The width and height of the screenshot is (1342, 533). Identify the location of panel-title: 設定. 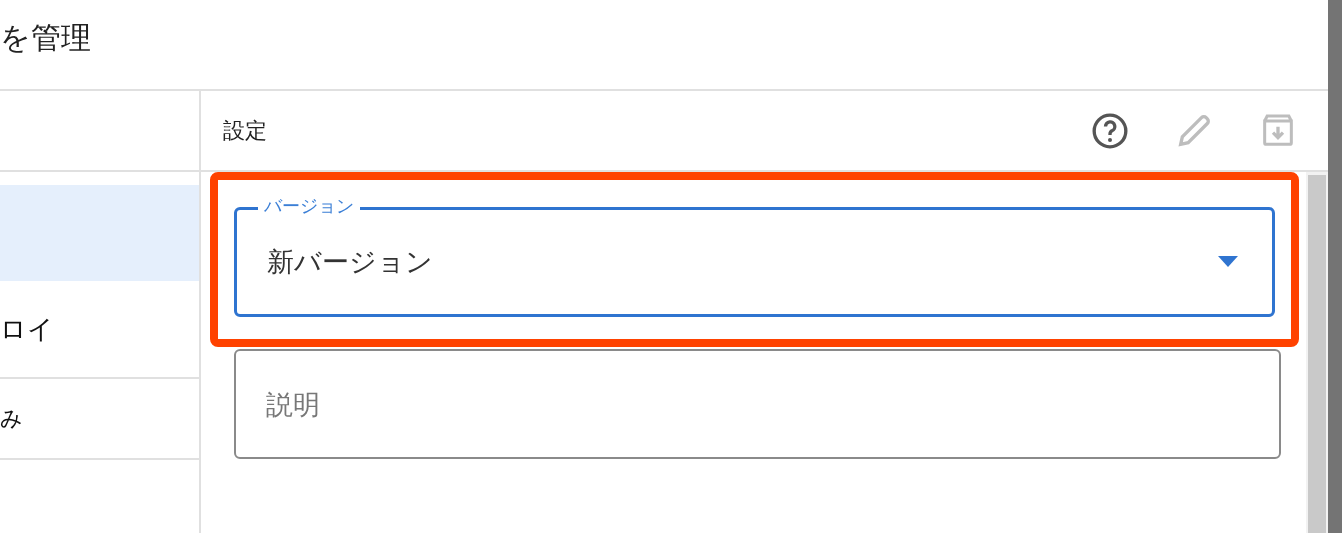
(245, 131).